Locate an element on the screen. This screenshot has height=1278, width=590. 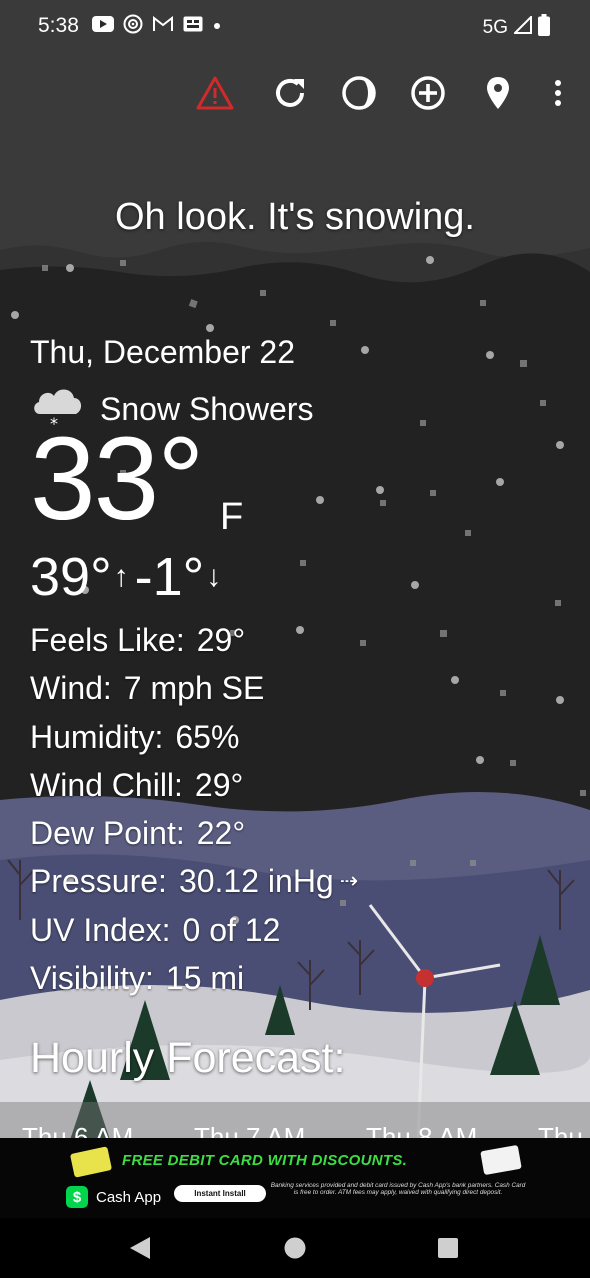
low-arrow-icon: ↓ is located at coordinates (214, 576).